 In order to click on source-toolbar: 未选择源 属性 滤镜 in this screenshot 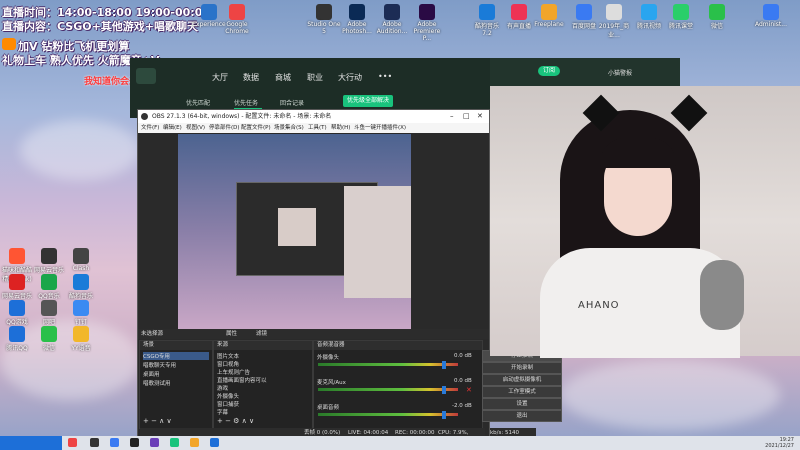, I will do `click(313, 334)`.